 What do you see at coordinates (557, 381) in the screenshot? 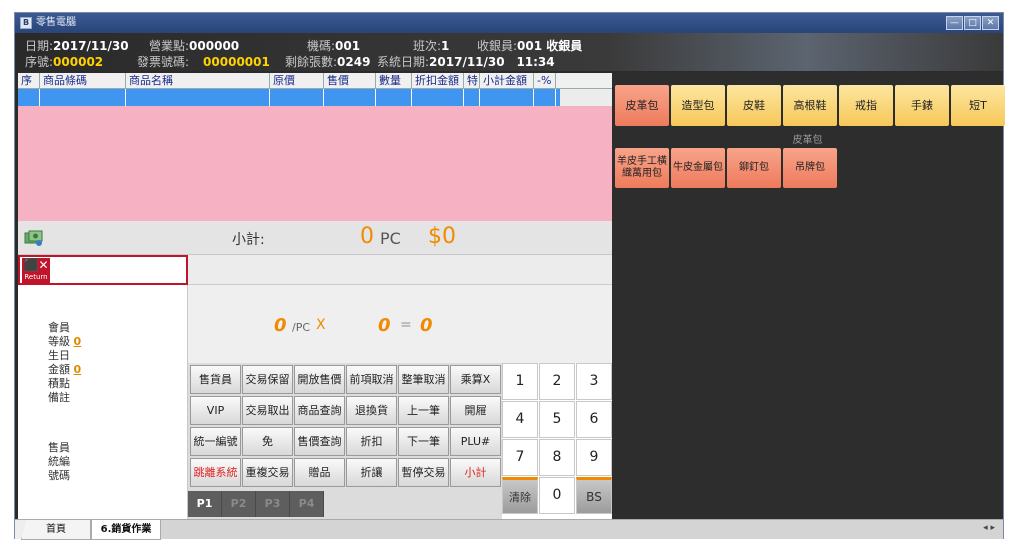
I see `key-2: 2` at bounding box center [557, 381].